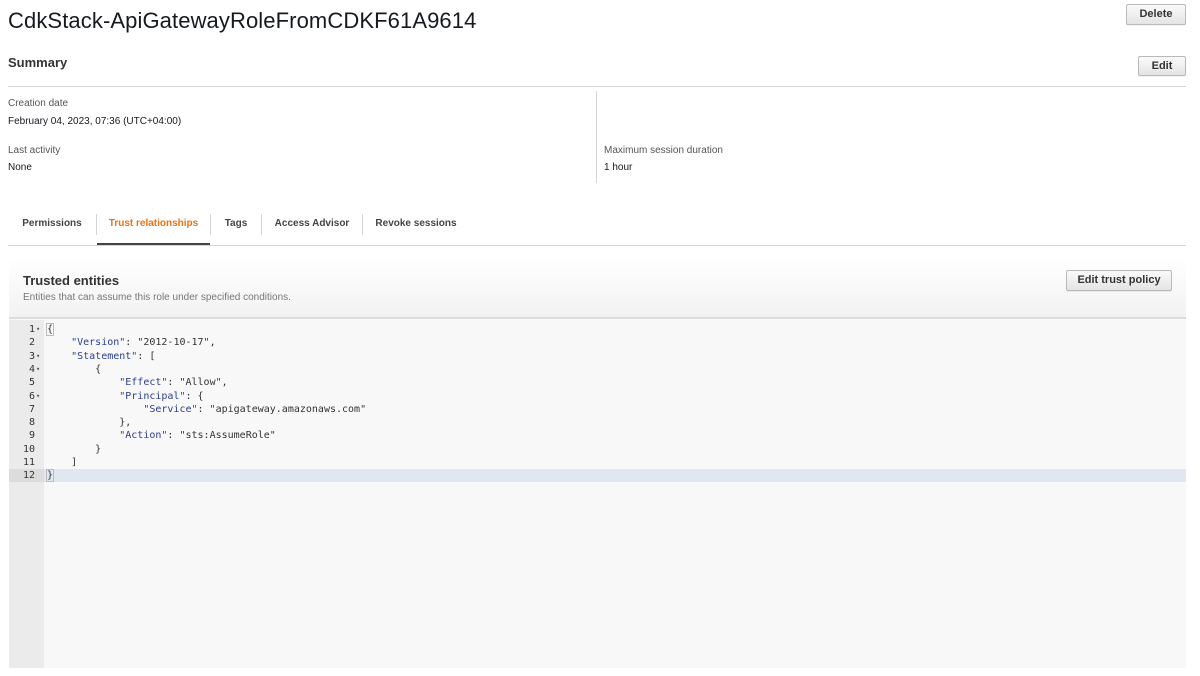  I want to click on code-line: 2 "Version": "2012-10-17",, so click(597, 342).